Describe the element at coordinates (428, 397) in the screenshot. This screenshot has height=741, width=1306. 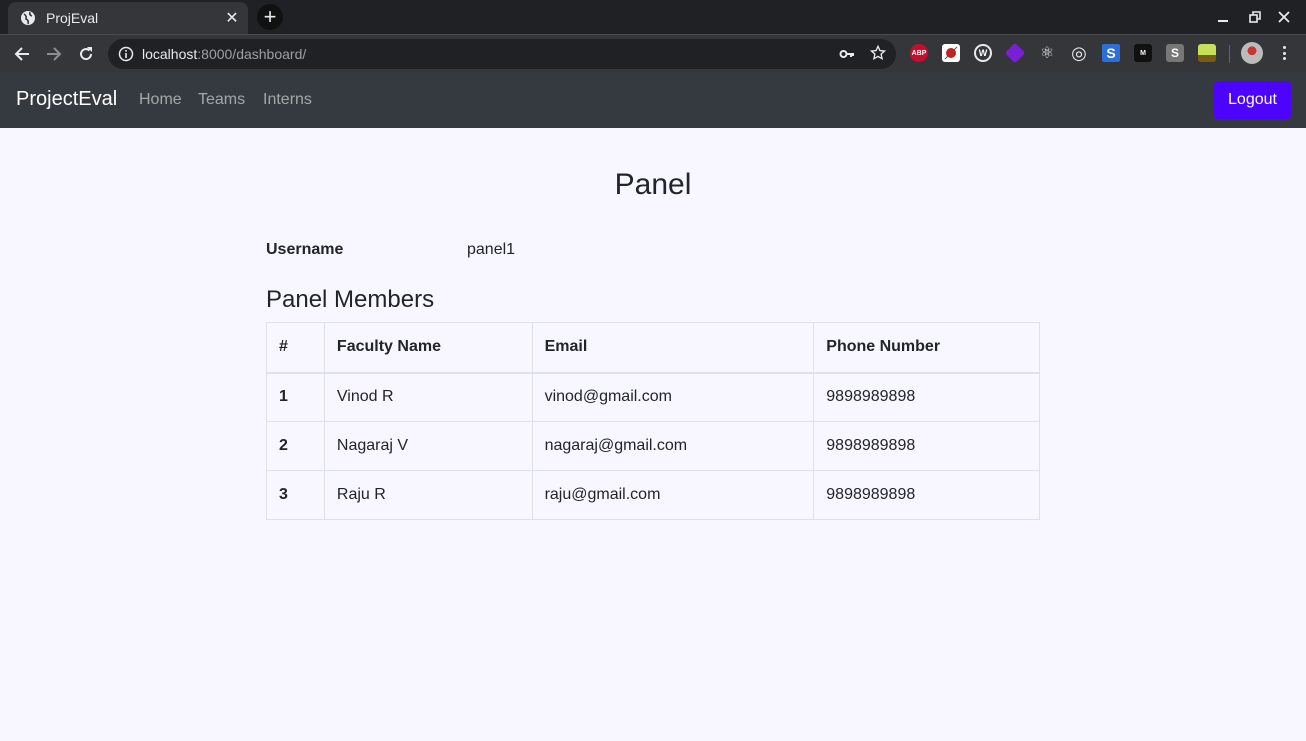
I see `faculty-name: Vinod R` at that location.